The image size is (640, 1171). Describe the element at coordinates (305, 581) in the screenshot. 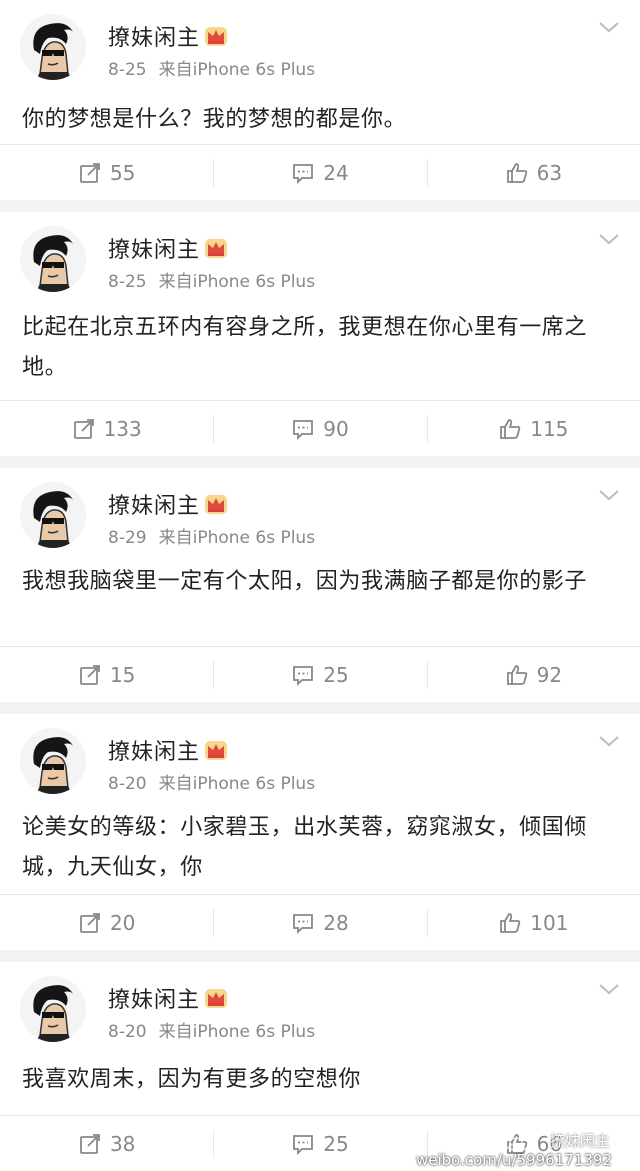

I see `post-text: 我想我脑袋里一定有个太阳，因为我满脑子都是你的影子` at that location.